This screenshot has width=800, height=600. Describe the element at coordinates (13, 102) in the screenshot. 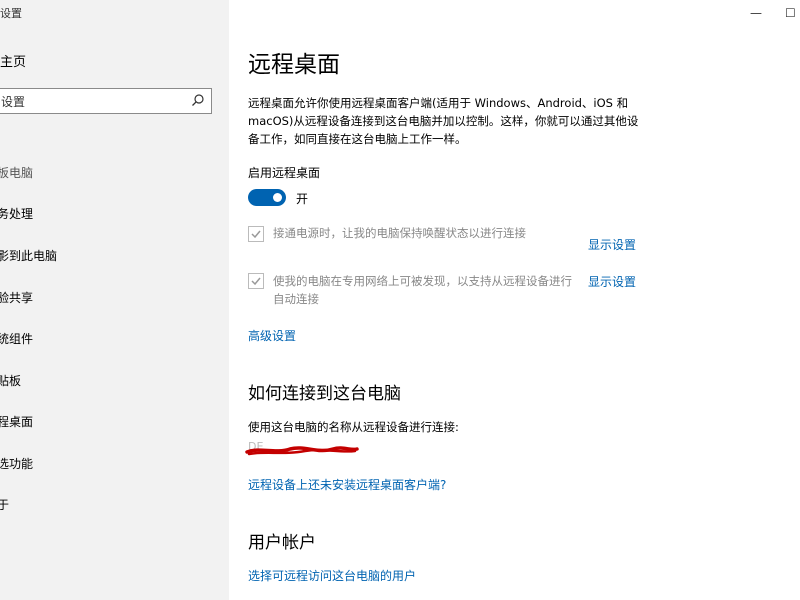

I see `search-placeholder: 设置` at that location.